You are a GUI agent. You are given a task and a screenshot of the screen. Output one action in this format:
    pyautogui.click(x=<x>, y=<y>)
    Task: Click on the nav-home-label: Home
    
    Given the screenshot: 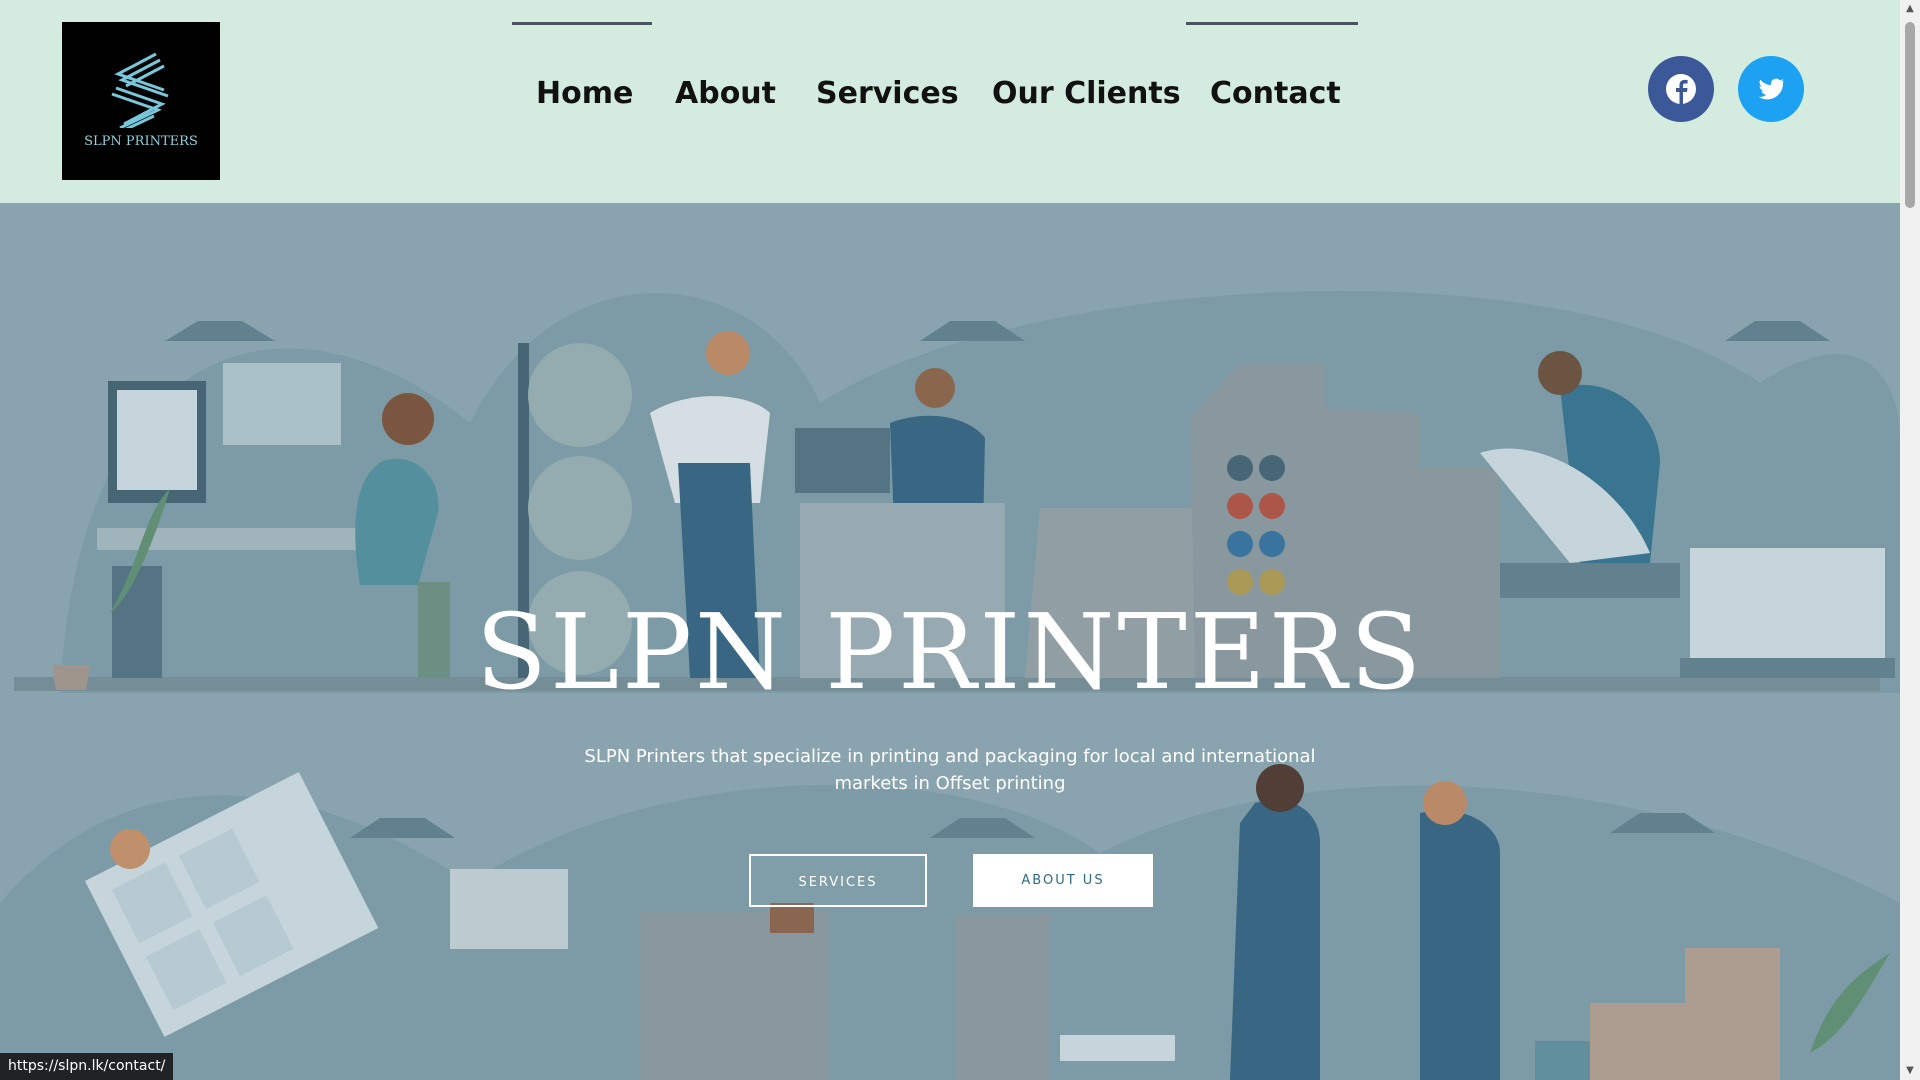 What is the action you would take?
    pyautogui.click(x=585, y=93)
    